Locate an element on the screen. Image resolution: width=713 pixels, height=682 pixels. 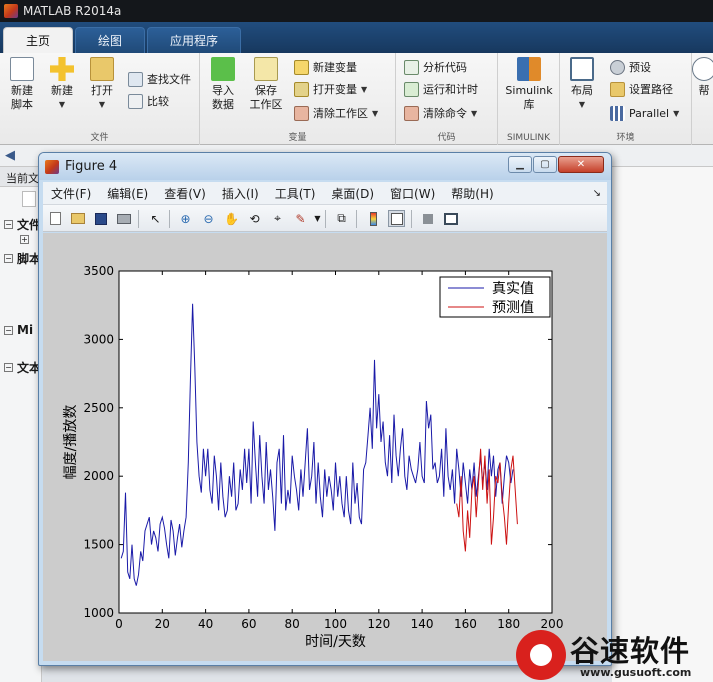
new-button: 新建 ▼ is located at coordinates (62, 84).